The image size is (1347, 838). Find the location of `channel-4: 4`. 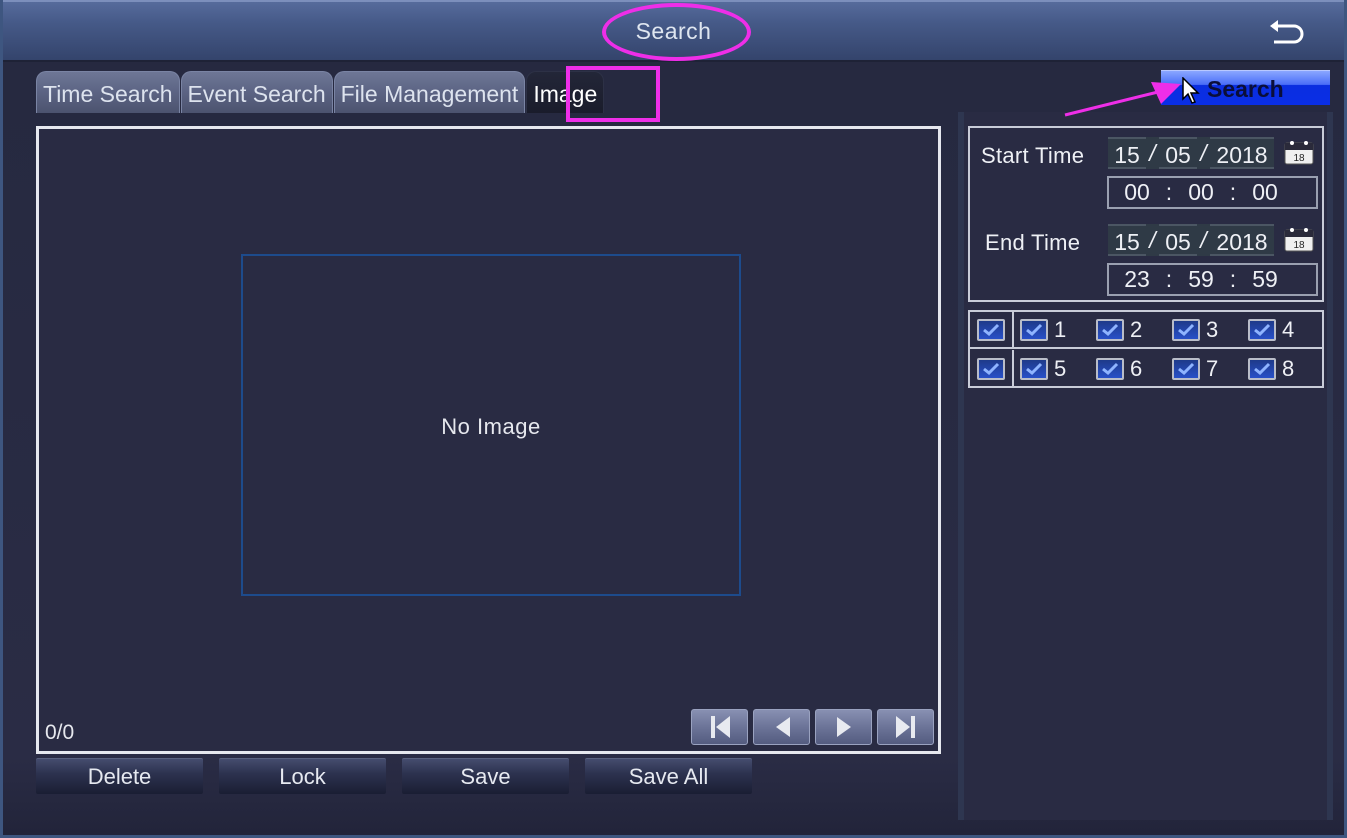

channel-4: 4 is located at coordinates (1280, 330).